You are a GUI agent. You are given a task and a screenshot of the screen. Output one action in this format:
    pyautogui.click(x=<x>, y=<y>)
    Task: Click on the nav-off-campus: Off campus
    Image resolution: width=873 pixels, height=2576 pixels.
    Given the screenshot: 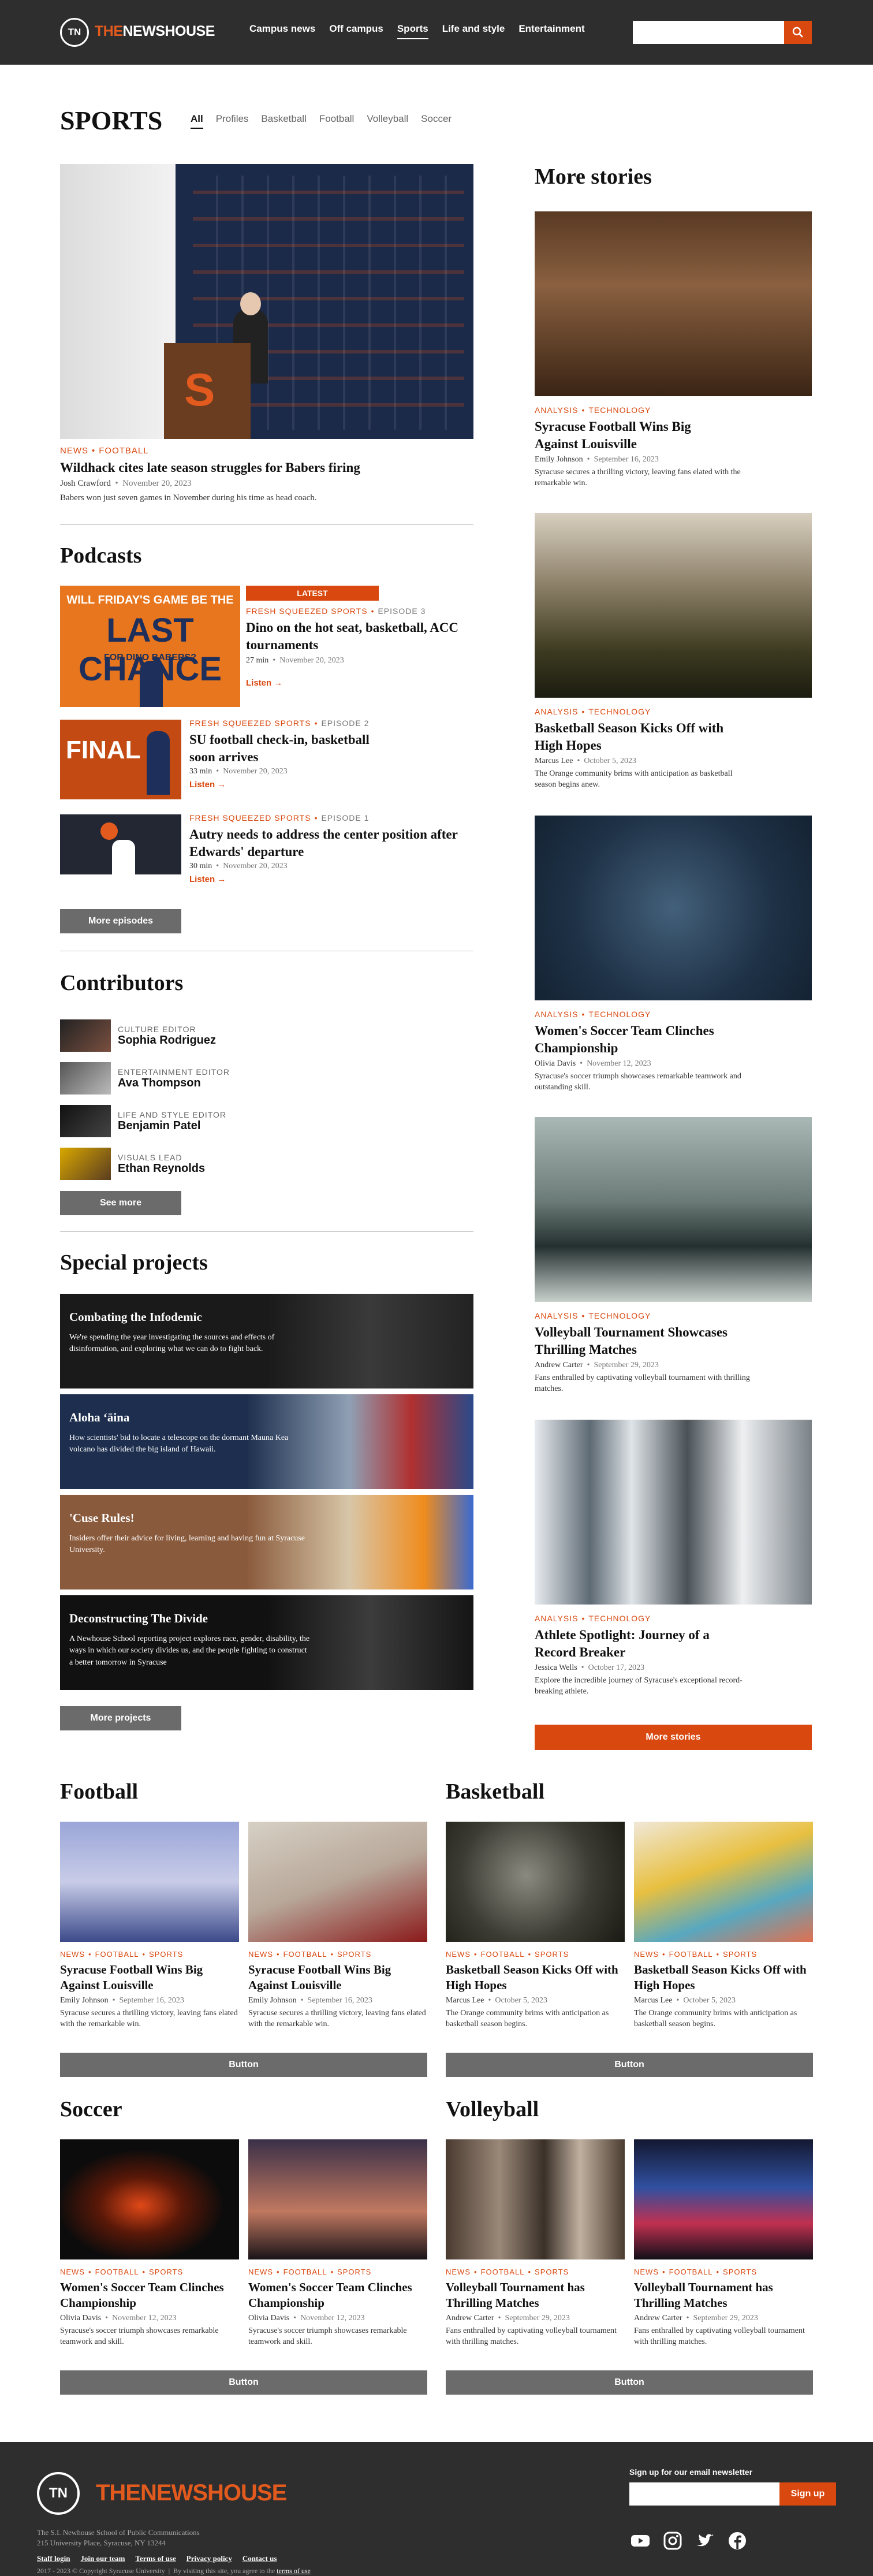 What is the action you would take?
    pyautogui.click(x=356, y=31)
    